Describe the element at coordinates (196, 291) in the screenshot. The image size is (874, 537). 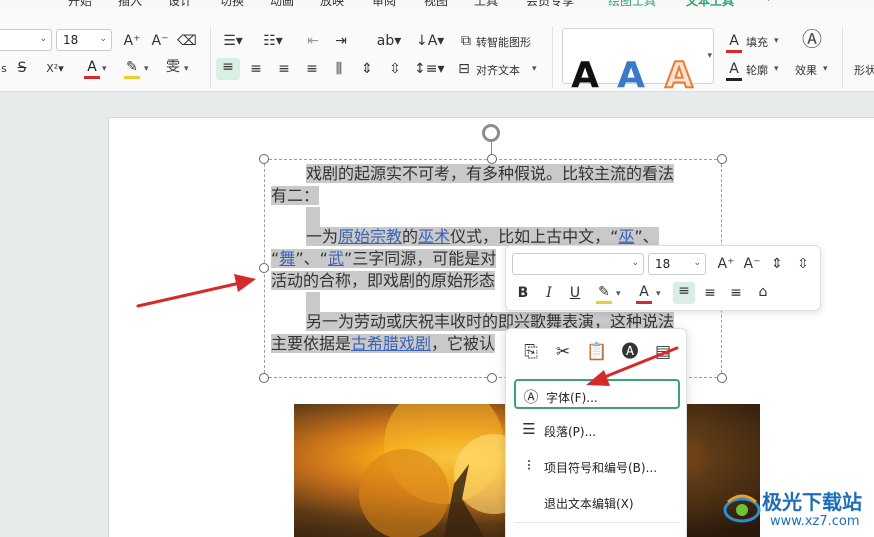
I see `red-arrow-left` at that location.